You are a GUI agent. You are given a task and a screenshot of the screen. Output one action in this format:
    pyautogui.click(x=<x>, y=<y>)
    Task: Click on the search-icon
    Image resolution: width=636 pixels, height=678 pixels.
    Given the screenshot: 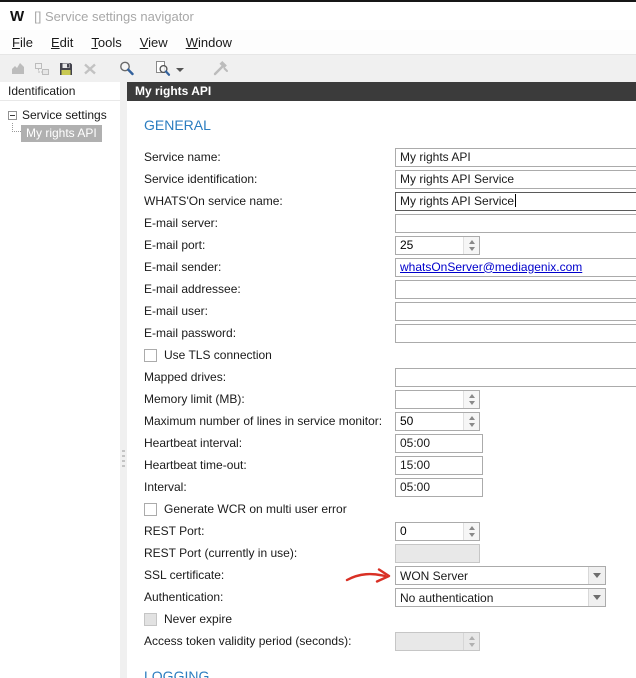 What is the action you would take?
    pyautogui.click(x=126, y=69)
    